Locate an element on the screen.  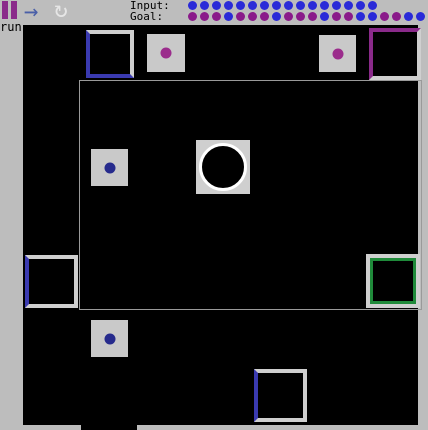
purple-dot-top is located at coordinates (166, 53).